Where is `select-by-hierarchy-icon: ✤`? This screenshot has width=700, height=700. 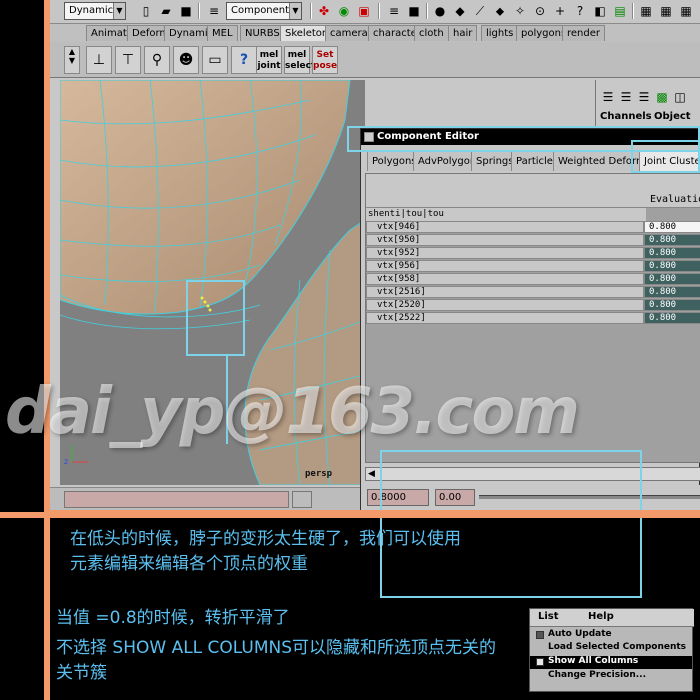 select-by-hierarchy-icon: ✤ is located at coordinates (324, 11).